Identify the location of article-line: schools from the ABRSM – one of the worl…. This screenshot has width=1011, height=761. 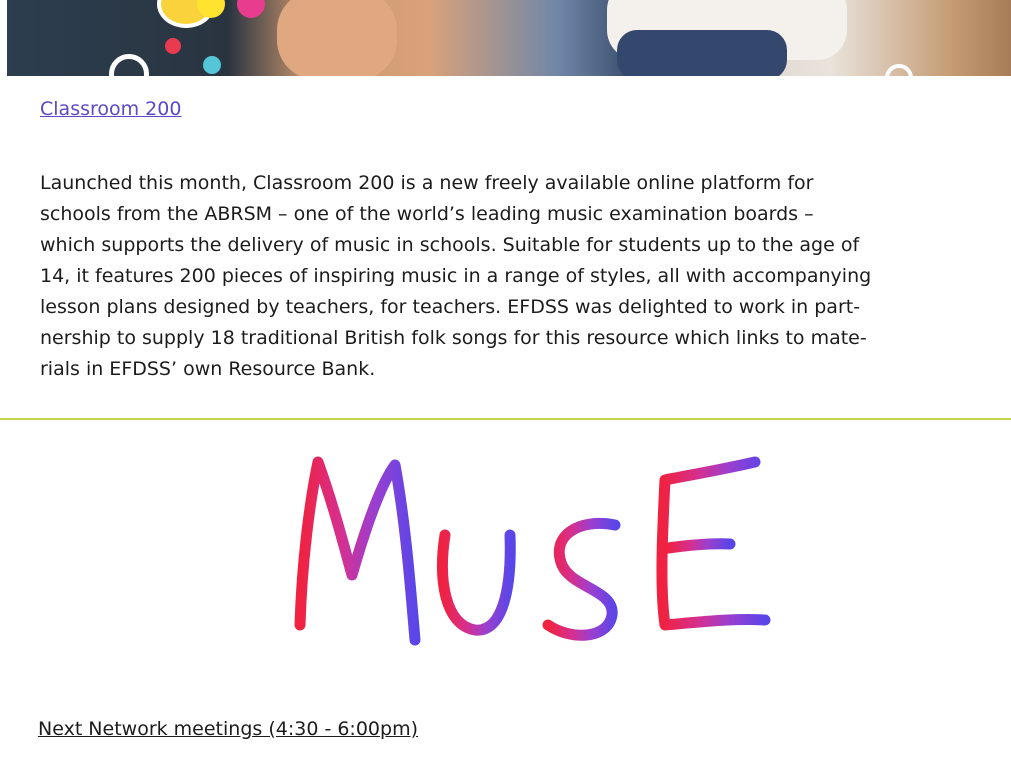
(427, 214).